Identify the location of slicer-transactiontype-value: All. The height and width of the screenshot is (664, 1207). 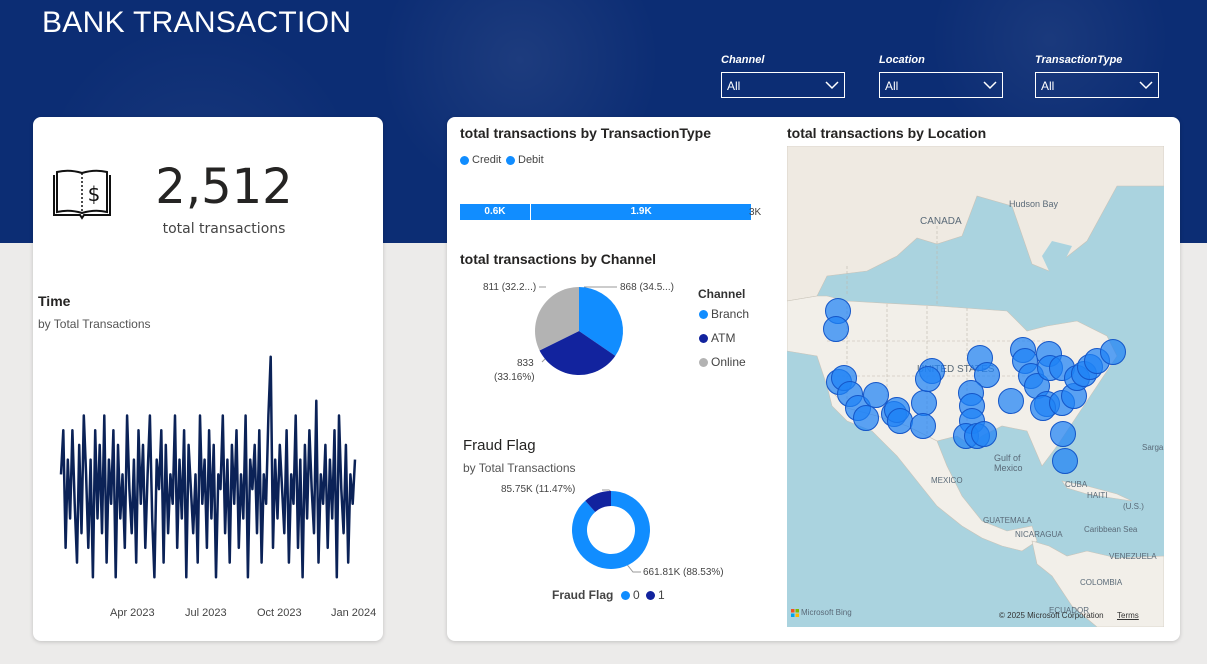
(1048, 86).